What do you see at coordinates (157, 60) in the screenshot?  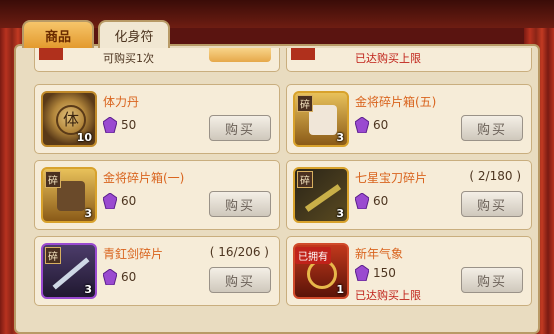 I see `partial-card-left: 可购买1次` at bounding box center [157, 60].